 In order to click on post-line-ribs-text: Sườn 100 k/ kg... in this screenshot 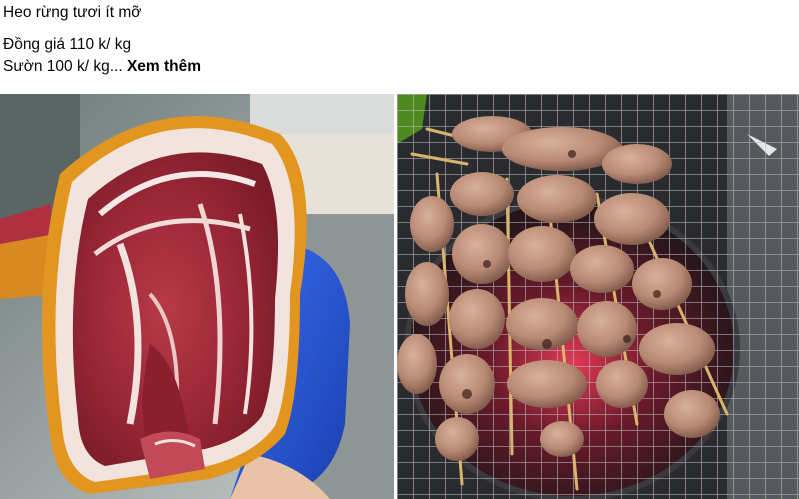, I will do `click(65, 66)`.